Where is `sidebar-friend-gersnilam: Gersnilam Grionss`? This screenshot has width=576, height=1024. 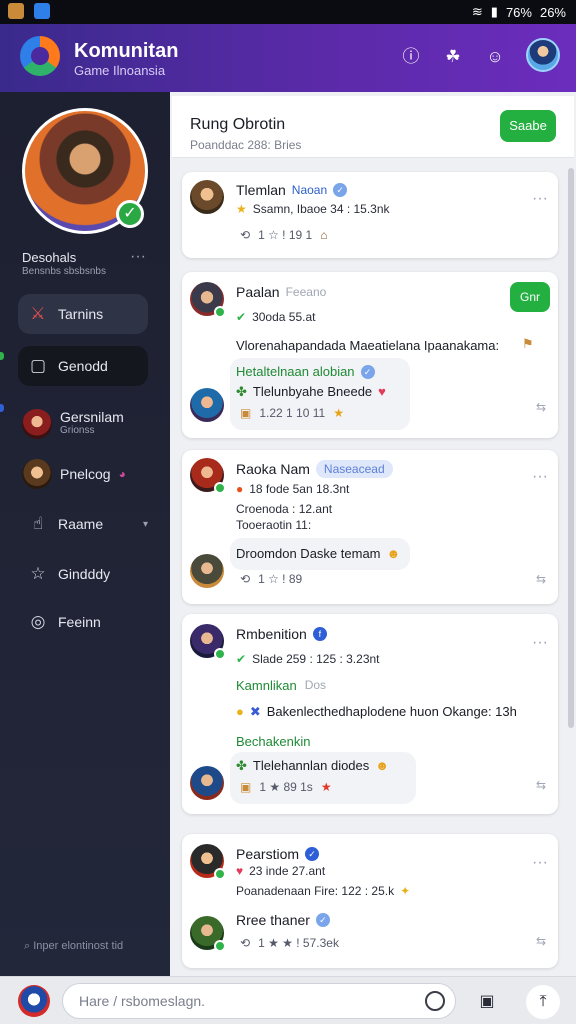 sidebar-friend-gersnilam: Gersnilam Grionss is located at coordinates (92, 424).